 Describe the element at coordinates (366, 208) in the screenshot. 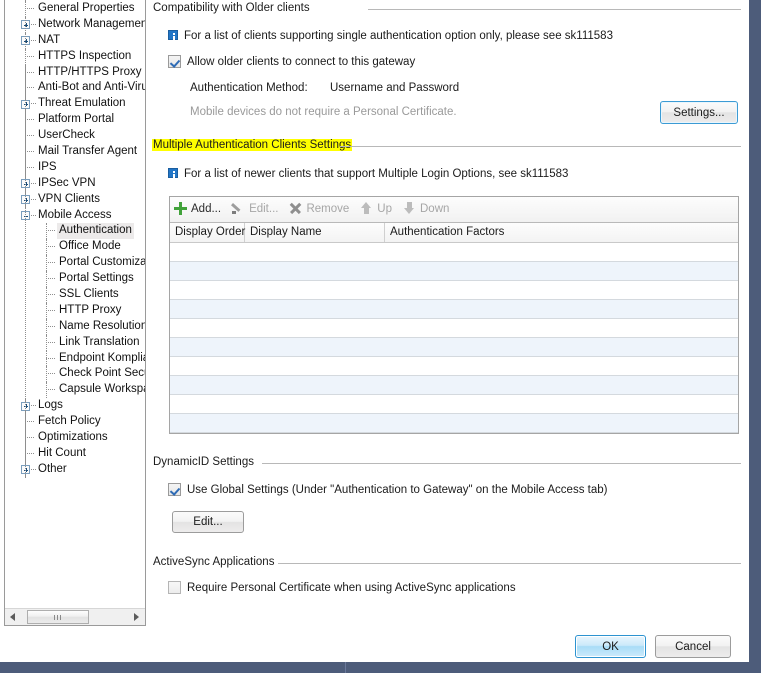

I see `arrow-up-icon` at that location.